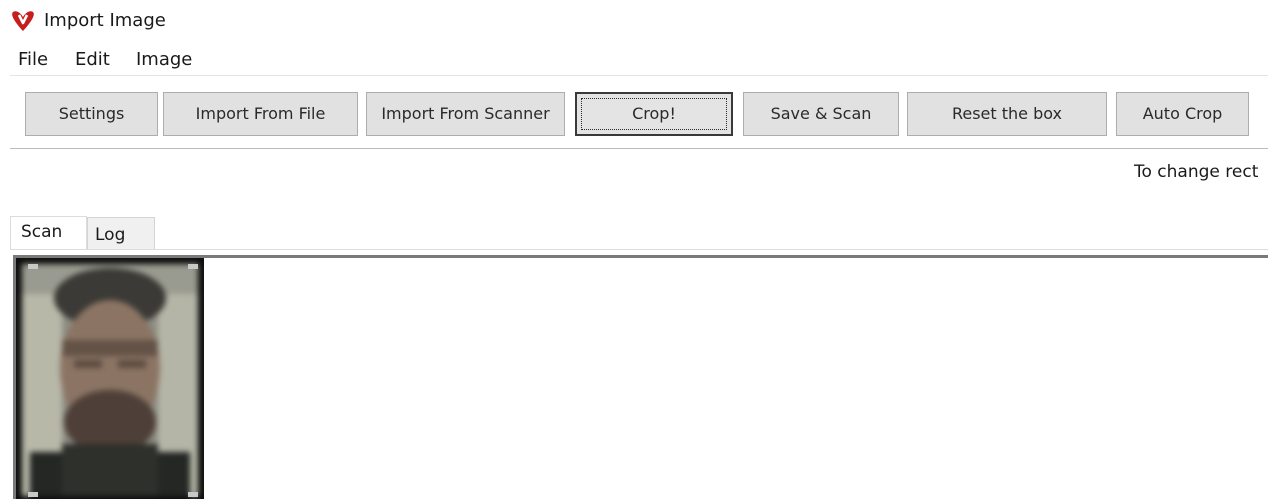 The image size is (1268, 499). What do you see at coordinates (260, 114) in the screenshot?
I see `import-from-file-button: Import From File` at bounding box center [260, 114].